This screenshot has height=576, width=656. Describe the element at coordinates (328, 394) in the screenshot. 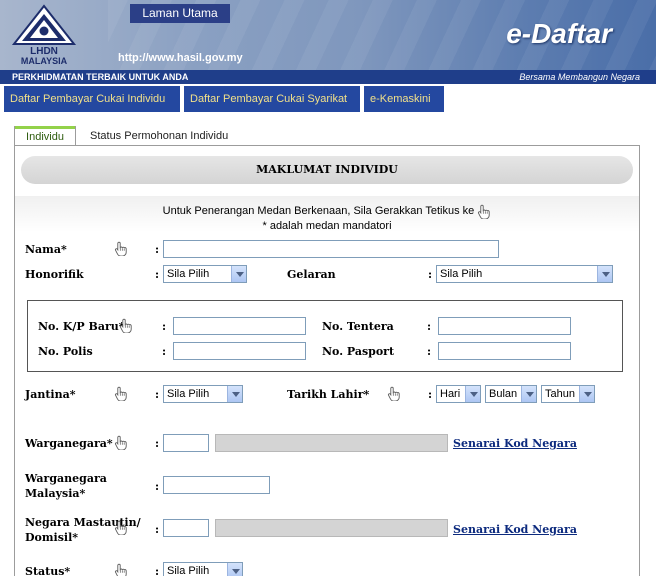

I see `tarikh-lahir-label: Tarikh Lahir*` at that location.